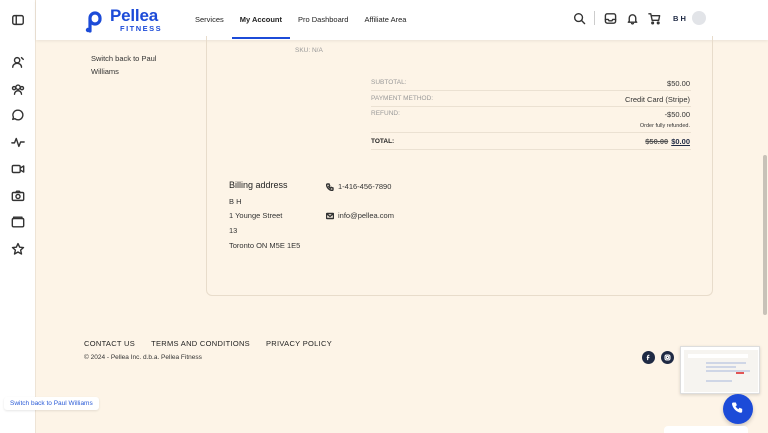 This screenshot has height=433, width=768. Describe the element at coordinates (18, 196) in the screenshot. I see `camera-icon` at that location.